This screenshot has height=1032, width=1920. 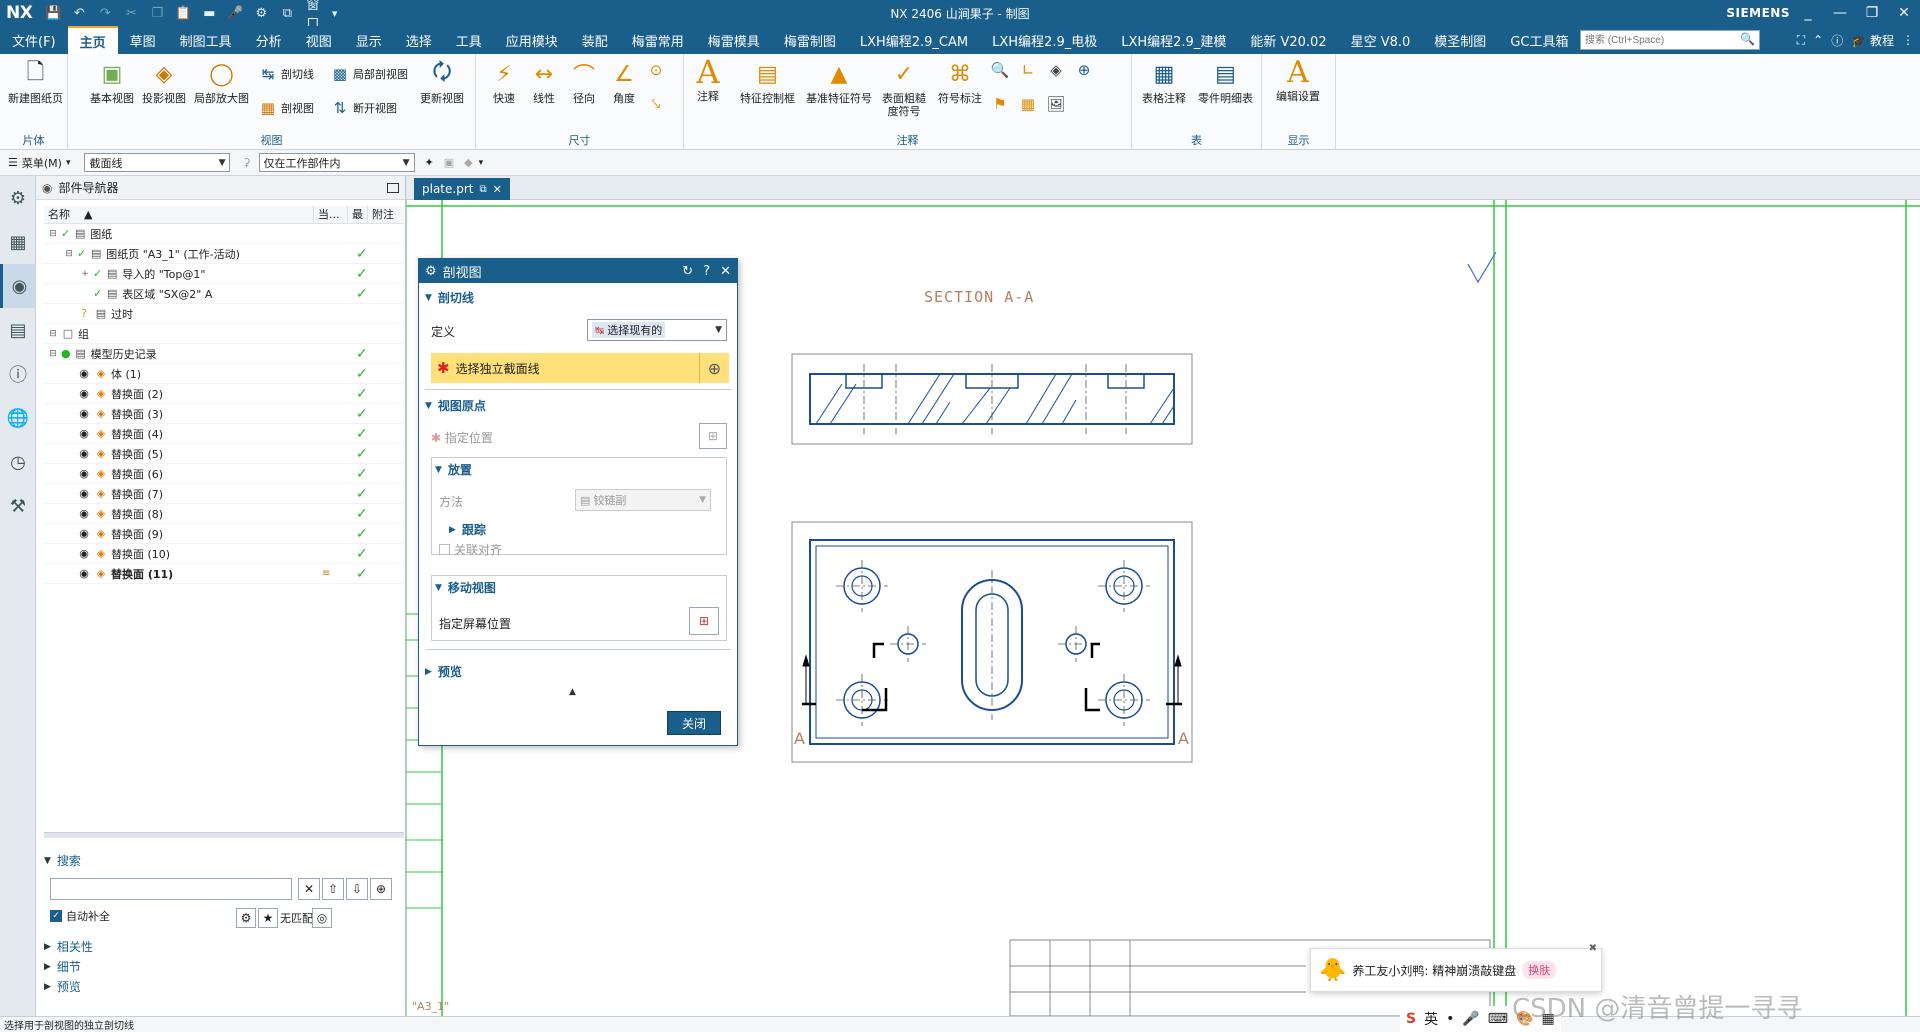 What do you see at coordinates (1872, 40) in the screenshot?
I see `tutorial-link: 🎓 教程` at bounding box center [1872, 40].